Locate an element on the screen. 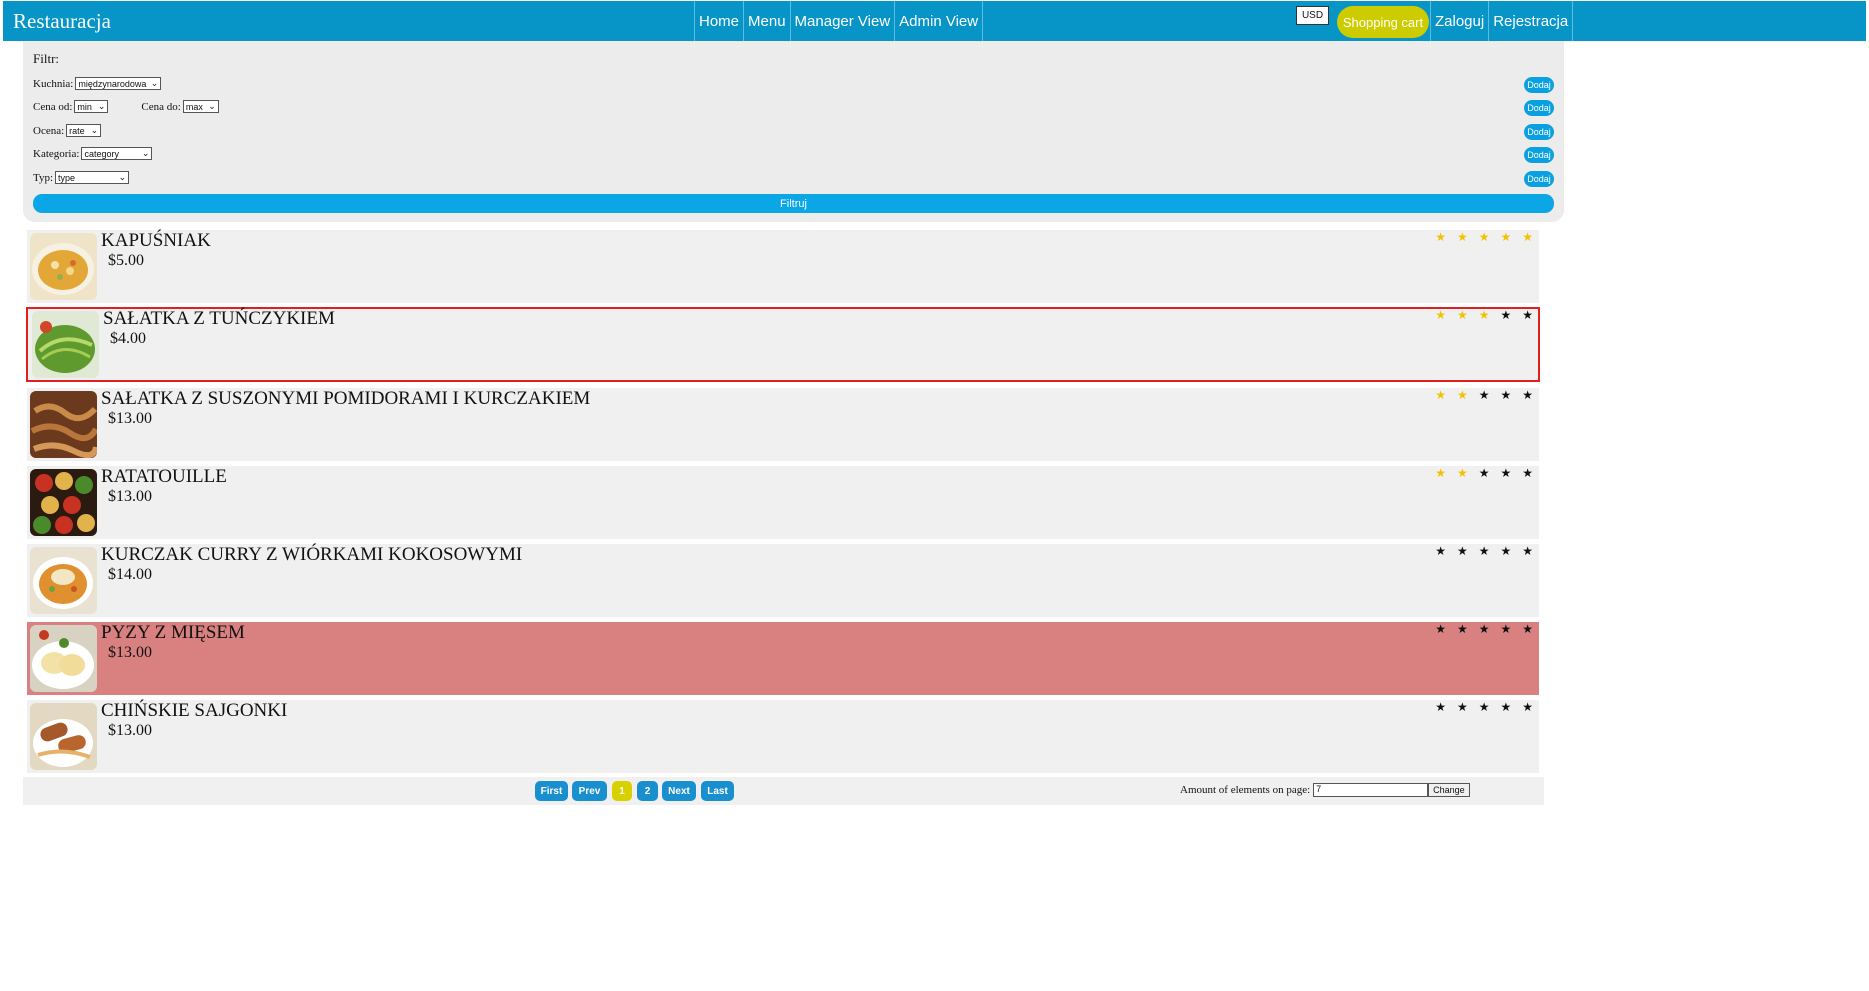 The height and width of the screenshot is (991, 1869). login-link: Zaloguj is located at coordinates (1459, 21).